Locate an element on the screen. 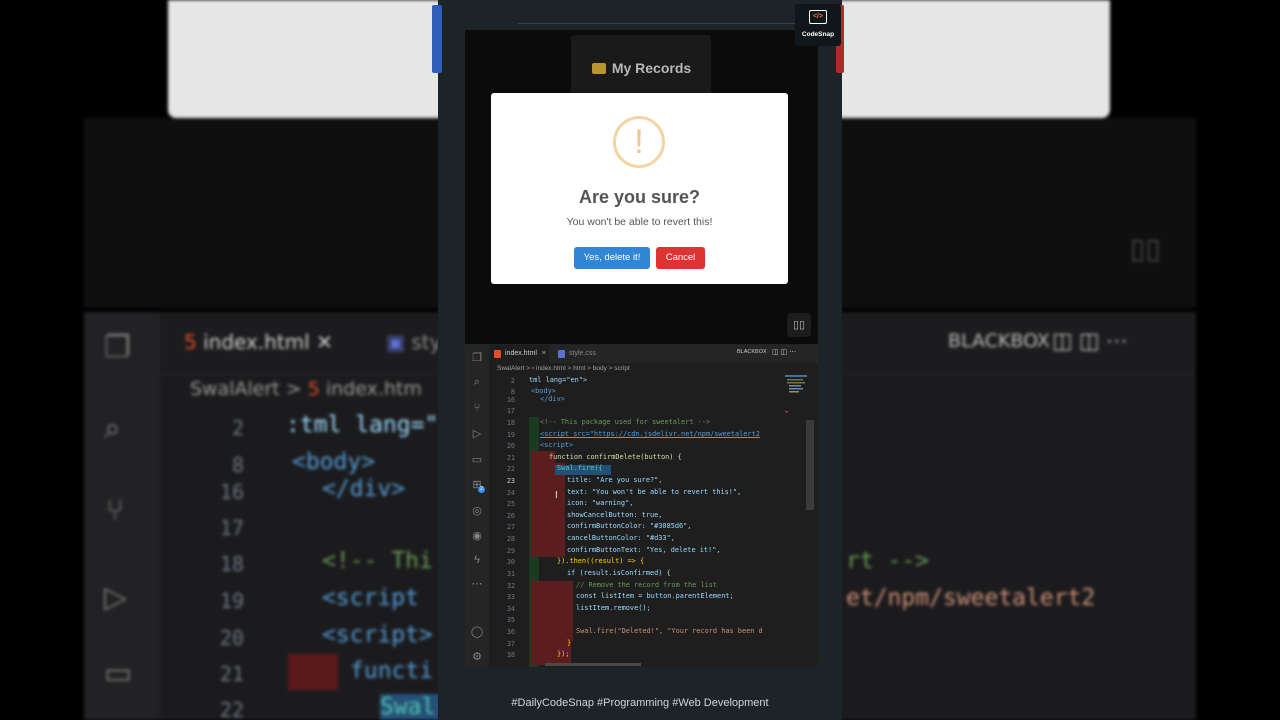  code-line: title: "Are you sure?", is located at coordinates (615, 480).